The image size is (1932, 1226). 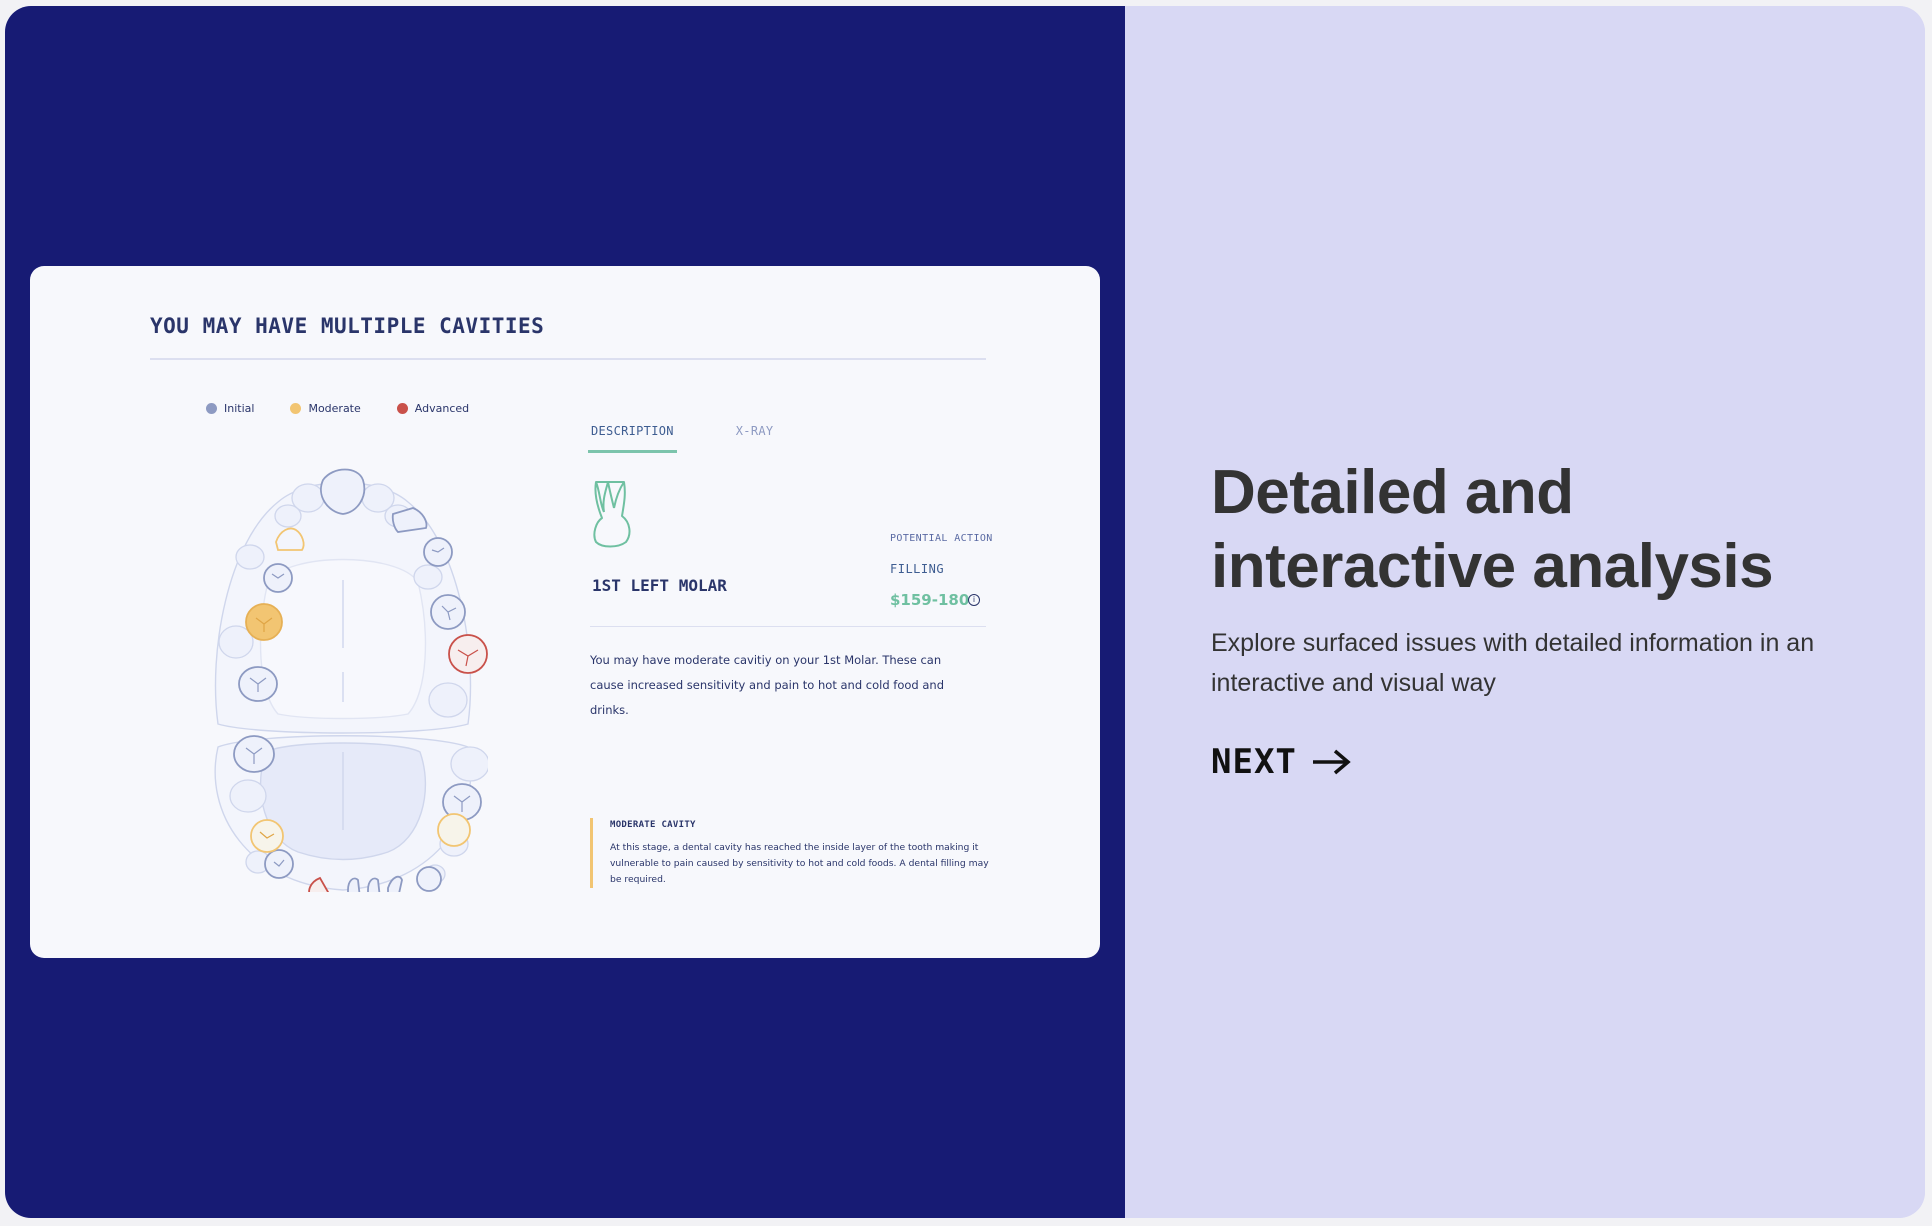 I want to click on next-button: NEXT, so click(x=1281, y=762).